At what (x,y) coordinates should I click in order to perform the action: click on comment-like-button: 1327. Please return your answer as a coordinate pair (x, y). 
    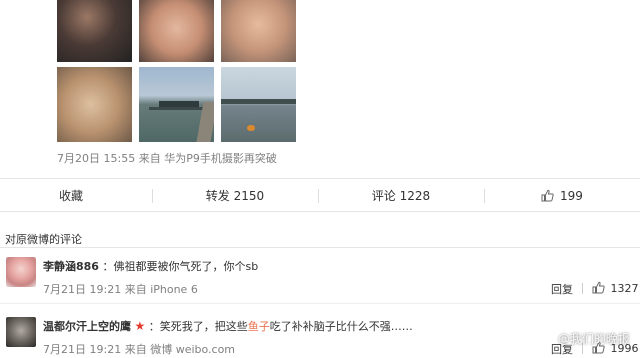
    Looking at the image, I should click on (615, 288).